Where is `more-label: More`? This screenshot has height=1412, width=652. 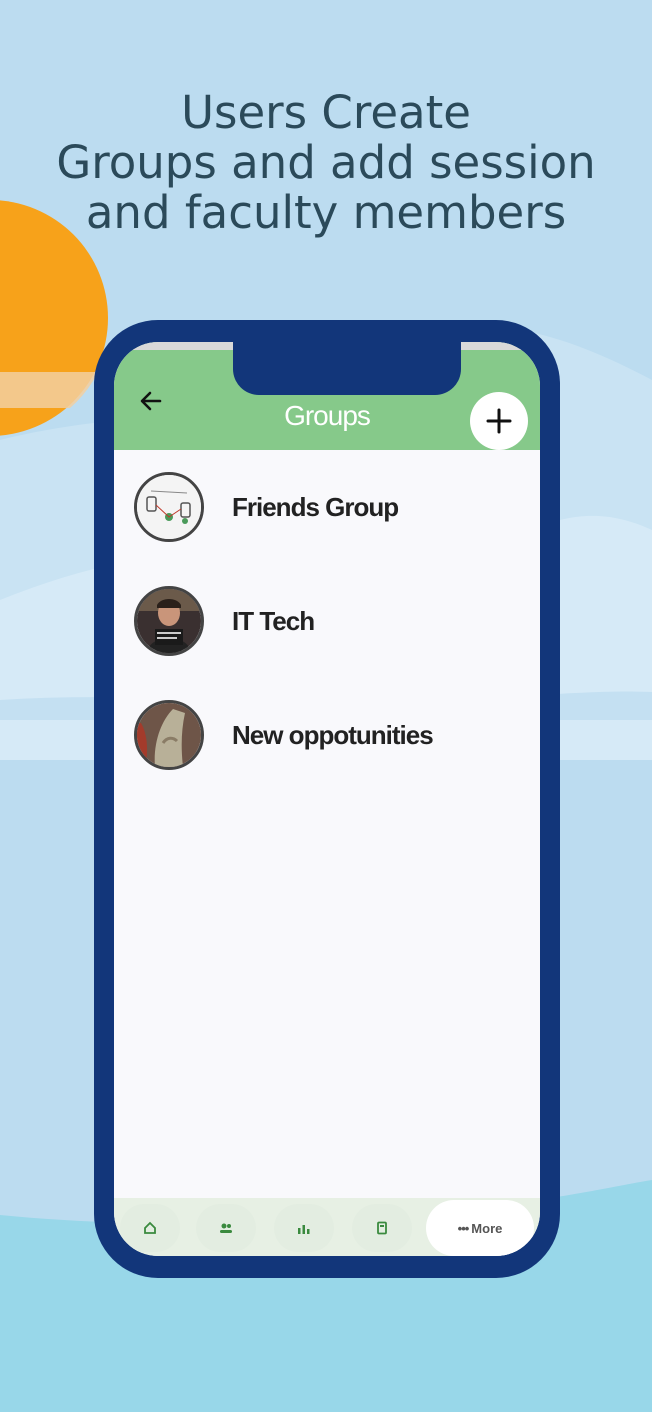
more-label: More is located at coordinates (487, 1228).